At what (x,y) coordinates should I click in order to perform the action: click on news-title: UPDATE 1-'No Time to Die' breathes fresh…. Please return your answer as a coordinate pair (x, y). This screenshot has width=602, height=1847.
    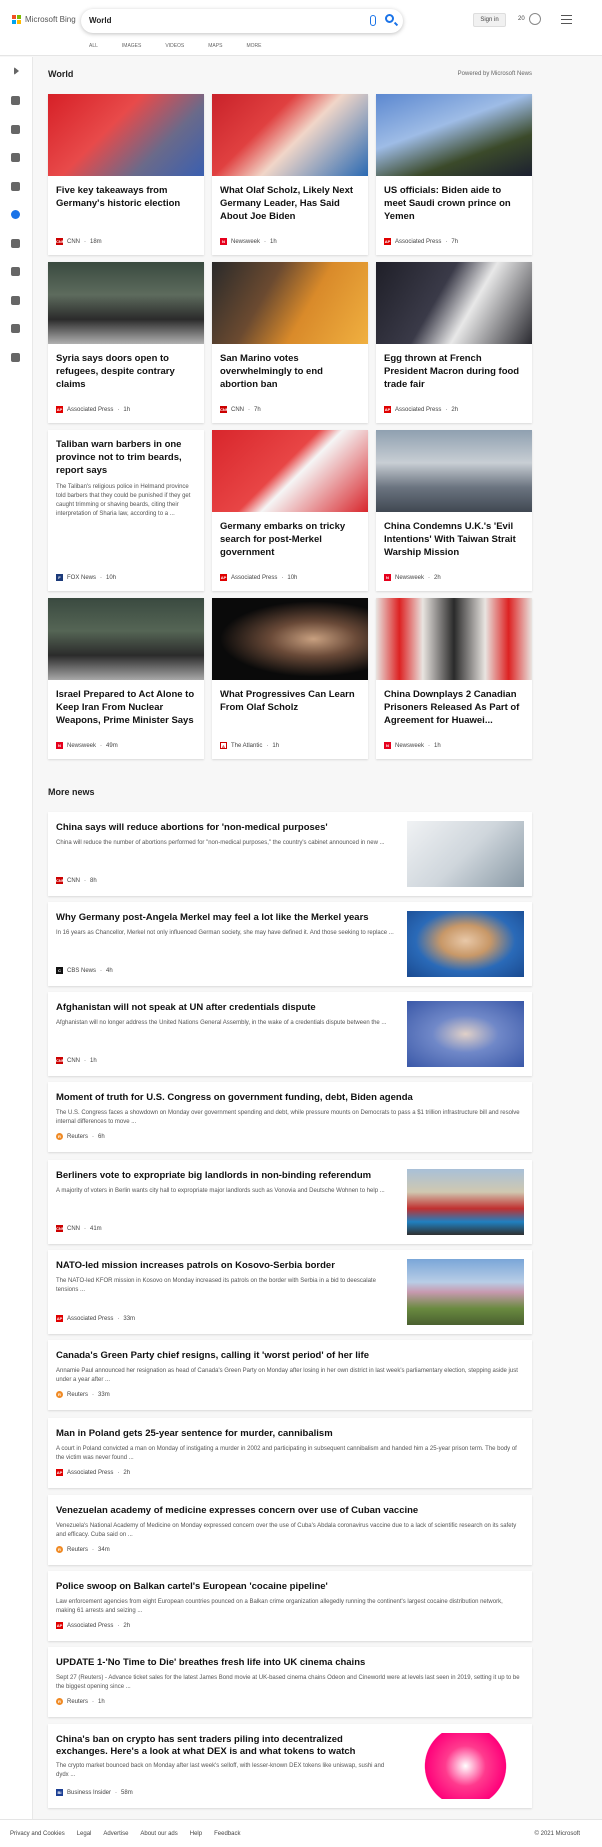
    Looking at the image, I should click on (289, 1663).